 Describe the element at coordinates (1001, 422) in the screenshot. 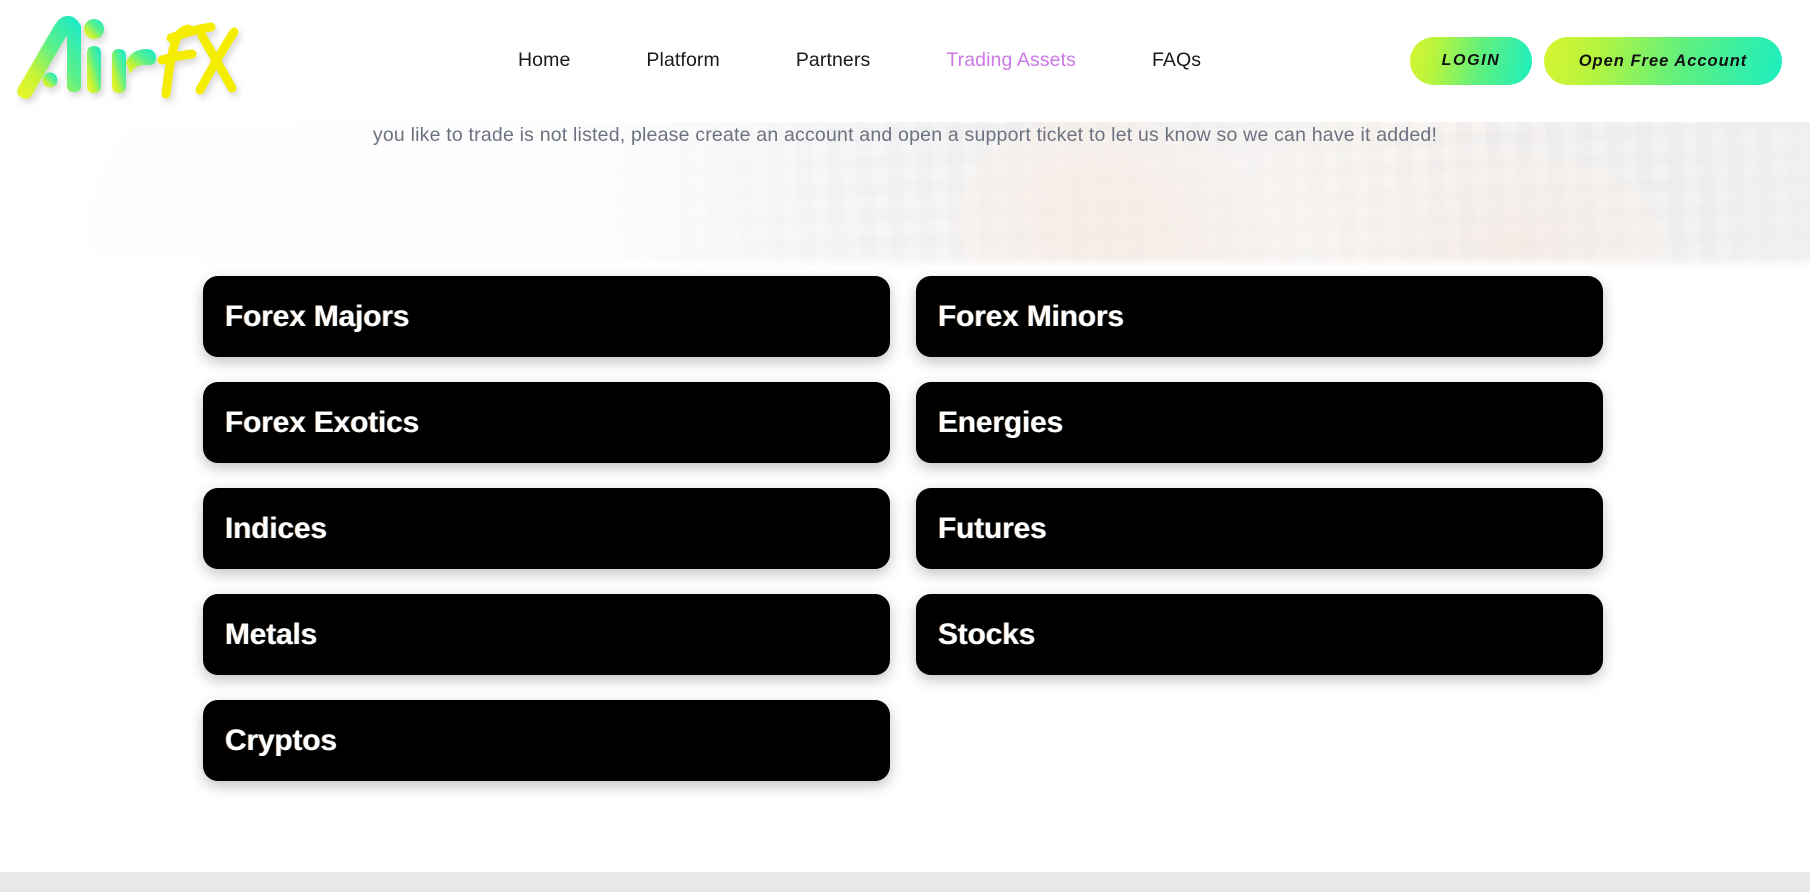

I see `asset-card-label: Energies` at that location.